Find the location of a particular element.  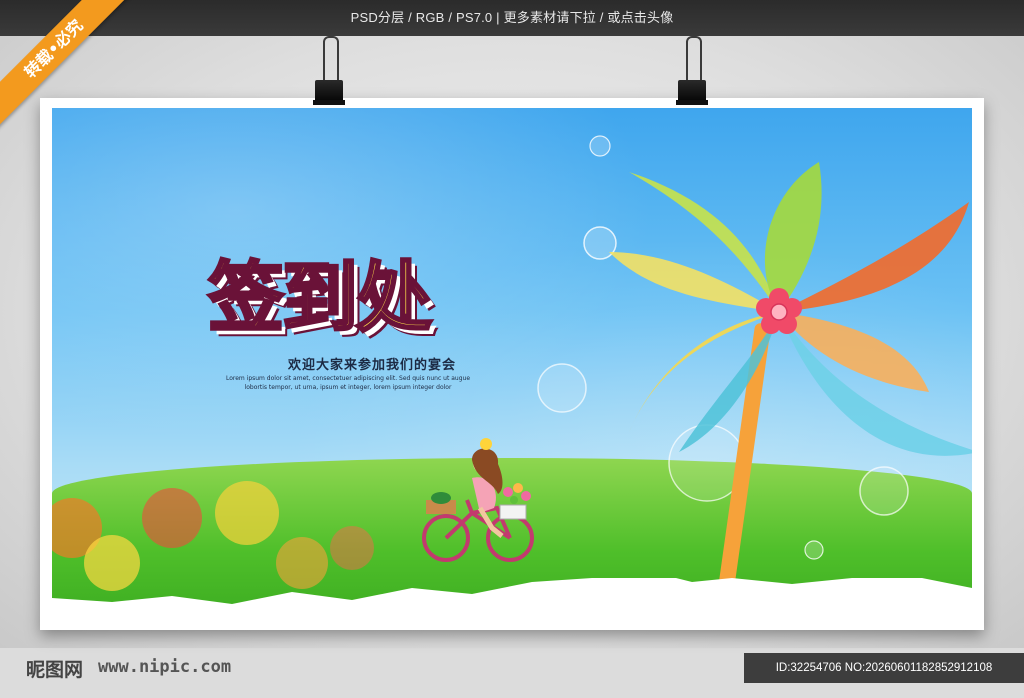

chick-icon is located at coordinates (486, 444).